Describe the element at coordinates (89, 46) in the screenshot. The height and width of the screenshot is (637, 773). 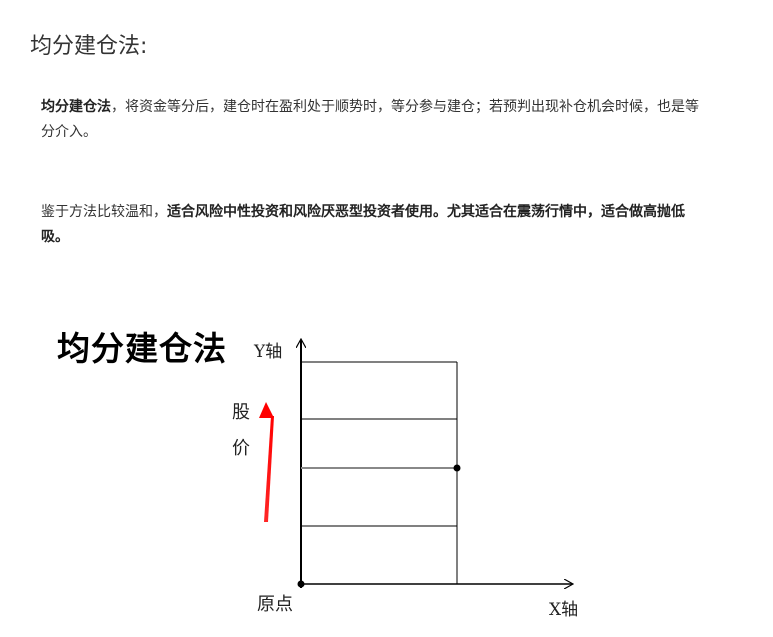
I see `section-heading: 均分建仓法:` at that location.